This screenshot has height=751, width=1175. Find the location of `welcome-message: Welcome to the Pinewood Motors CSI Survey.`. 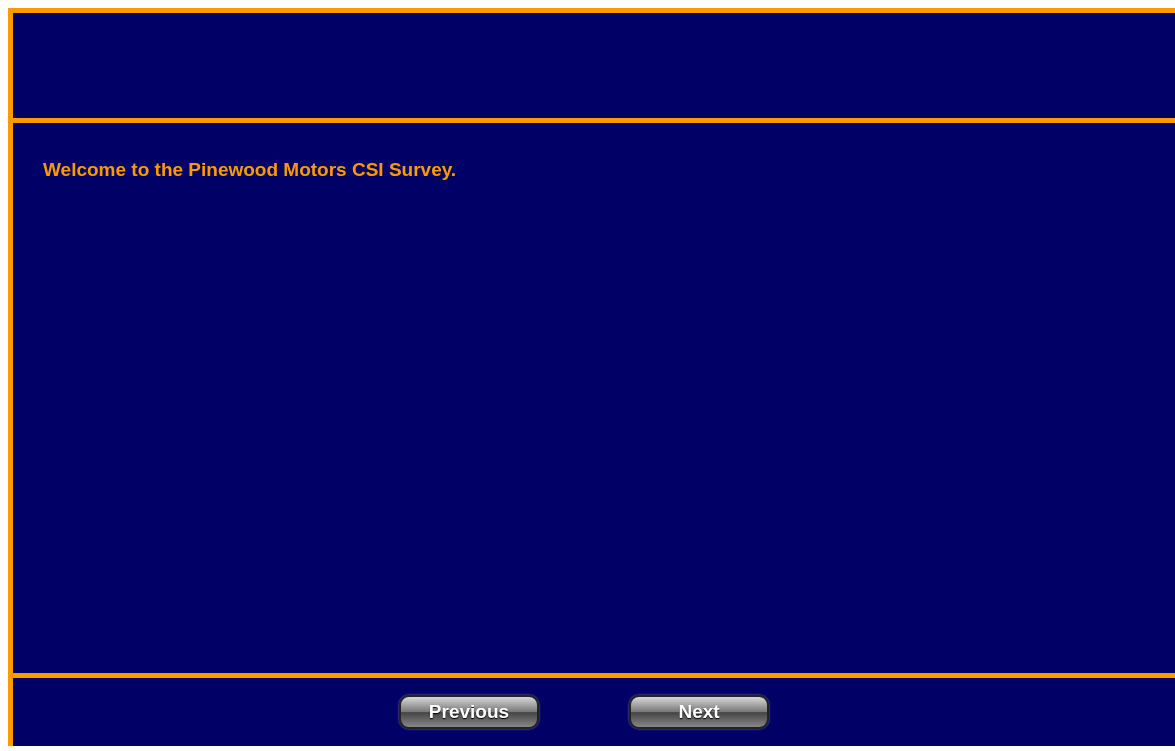

welcome-message: Welcome to the Pinewood Motors CSI Survey. is located at coordinates (250, 170).